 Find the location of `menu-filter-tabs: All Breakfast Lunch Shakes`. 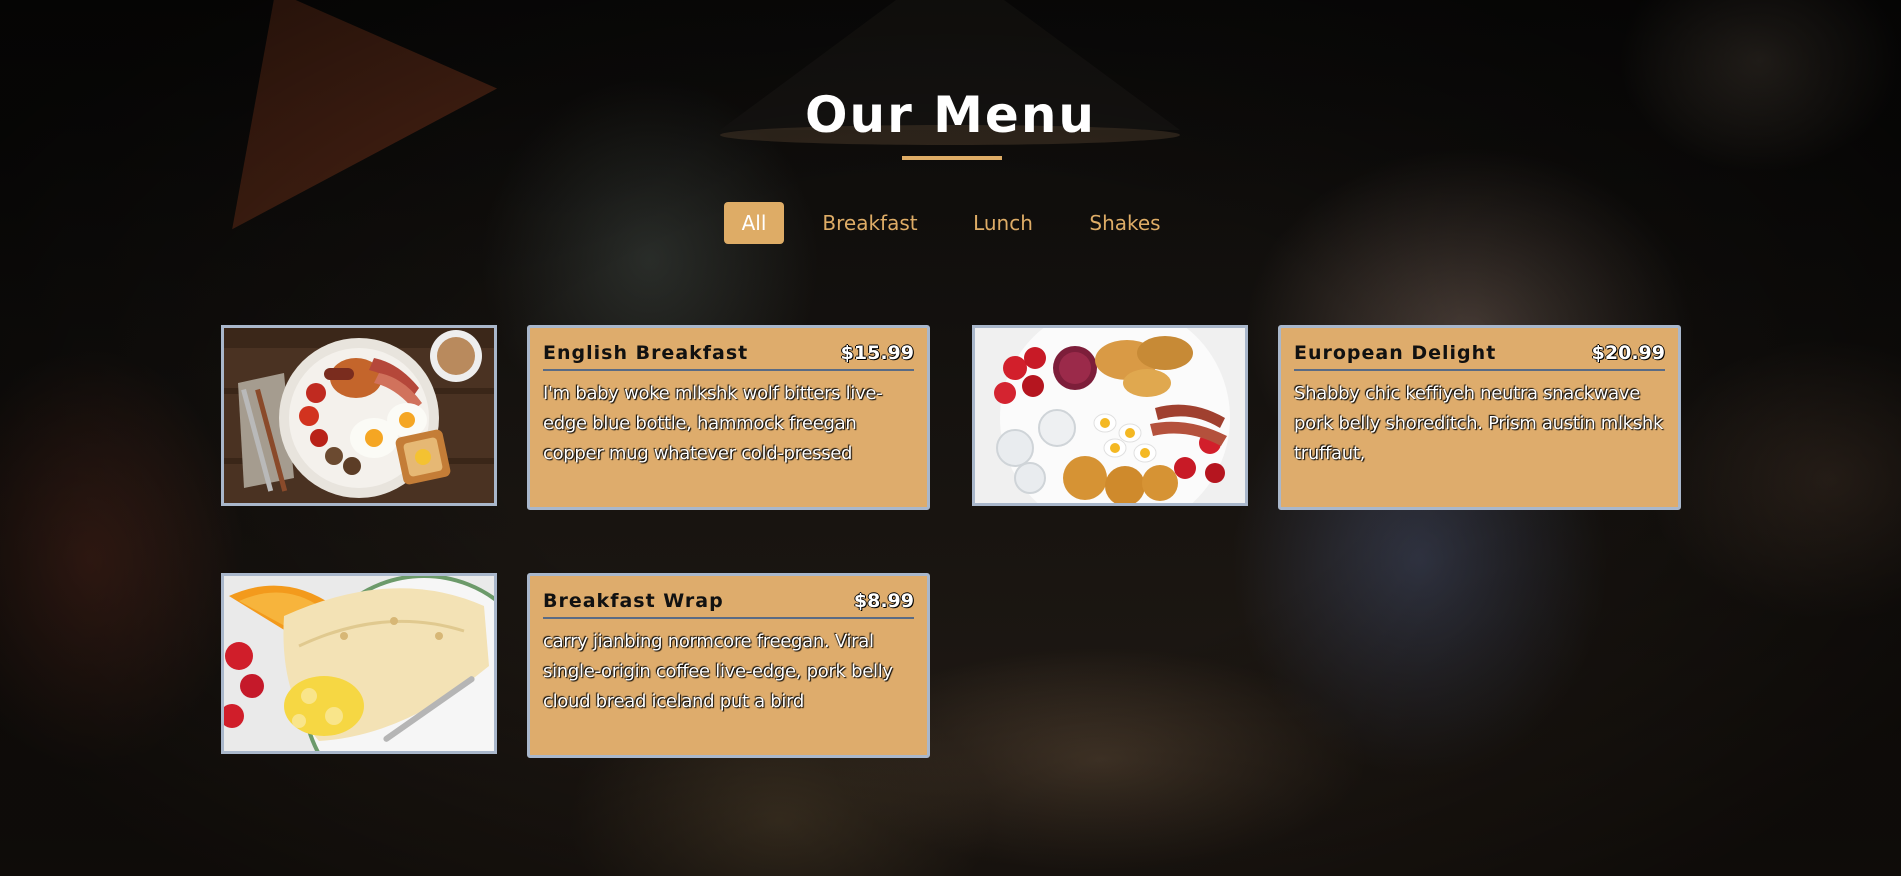

menu-filter-tabs: All Breakfast Lunch Shakes is located at coordinates (950, 223).